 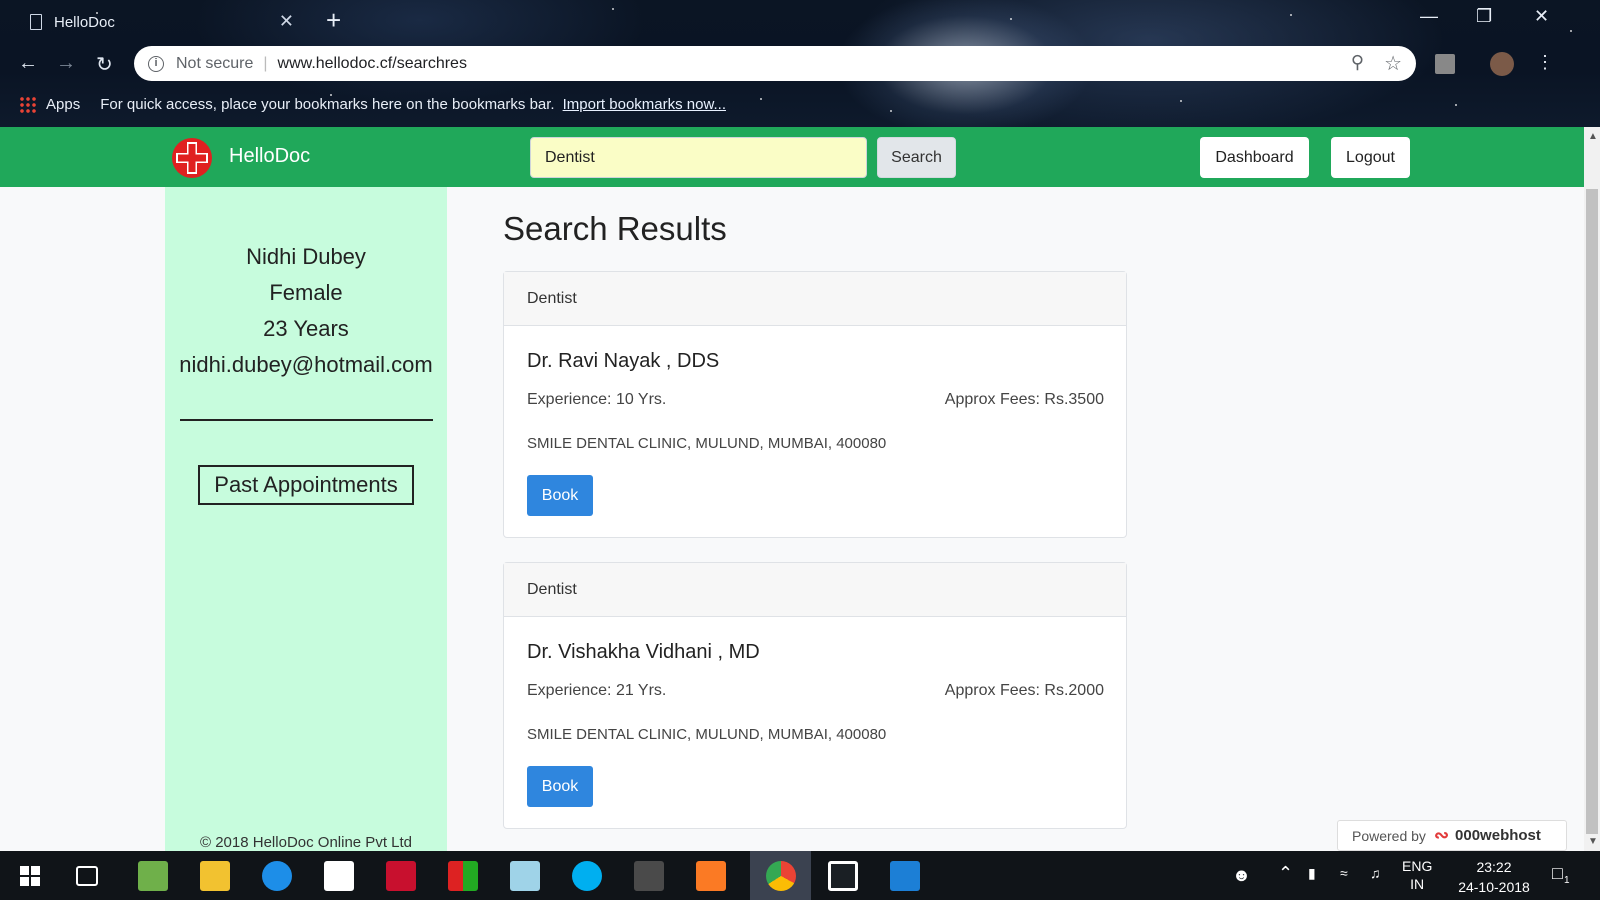 I want to click on powered-by-badge: Powered by ∾ 000webhost, so click(x=1452, y=835).